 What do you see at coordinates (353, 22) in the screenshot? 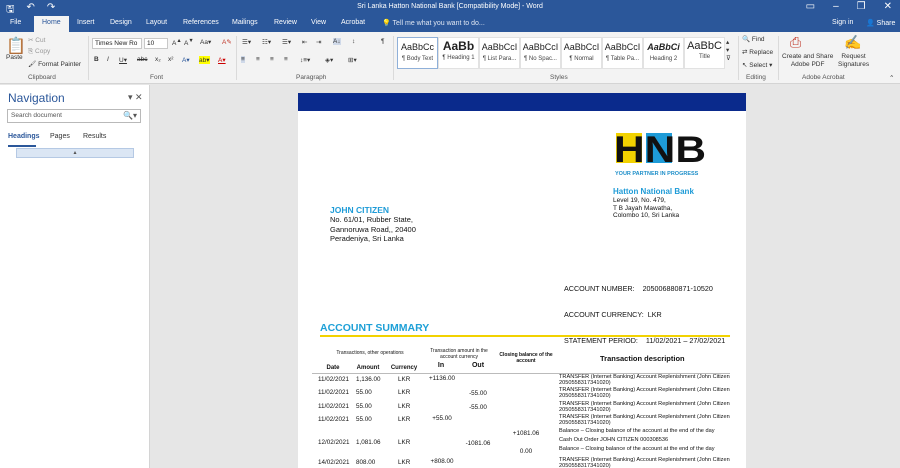
I see `tab-acrobat: Acrobat` at bounding box center [353, 22].